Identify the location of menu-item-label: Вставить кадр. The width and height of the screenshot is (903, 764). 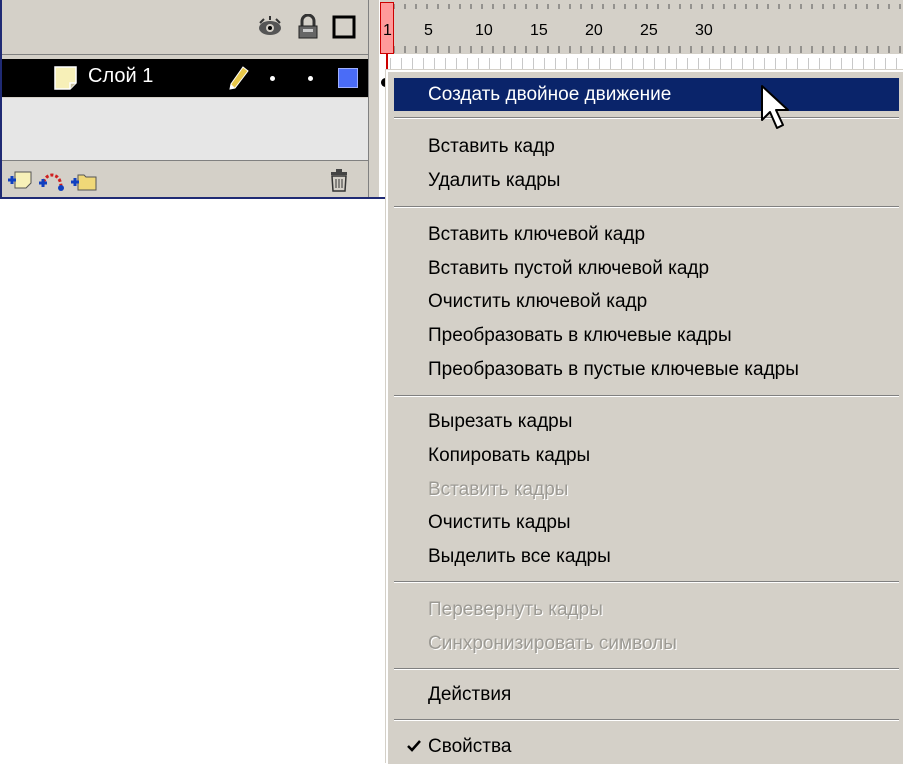
(491, 146).